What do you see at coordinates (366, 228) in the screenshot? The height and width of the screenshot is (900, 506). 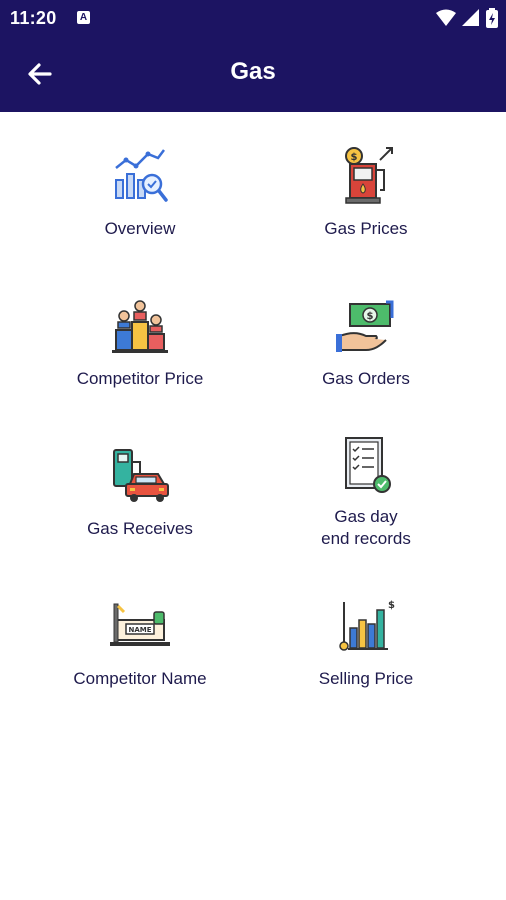 I see `tile-label: Gas Prices` at bounding box center [366, 228].